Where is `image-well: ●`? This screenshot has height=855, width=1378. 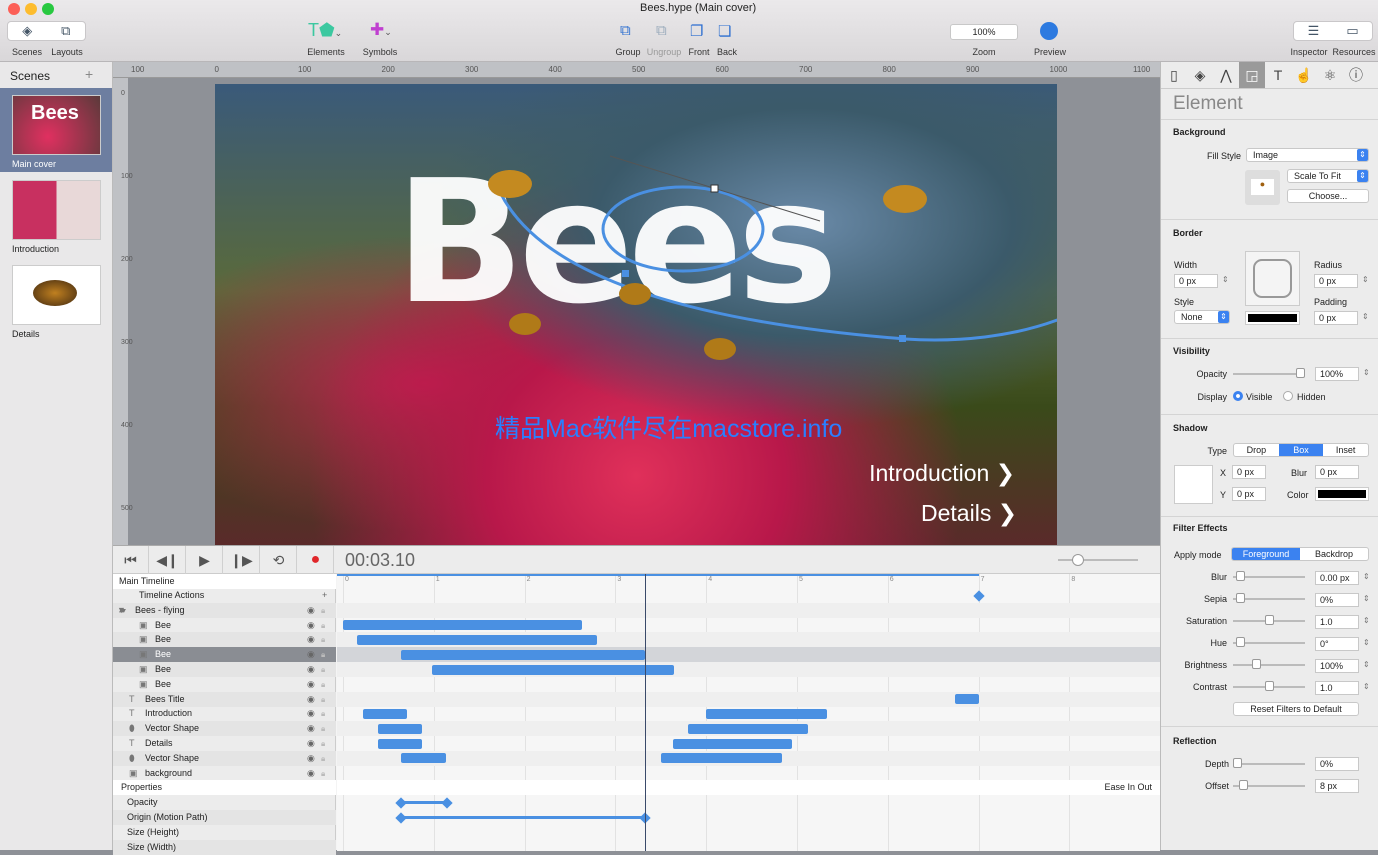
image-well: ● is located at coordinates (1262, 187).